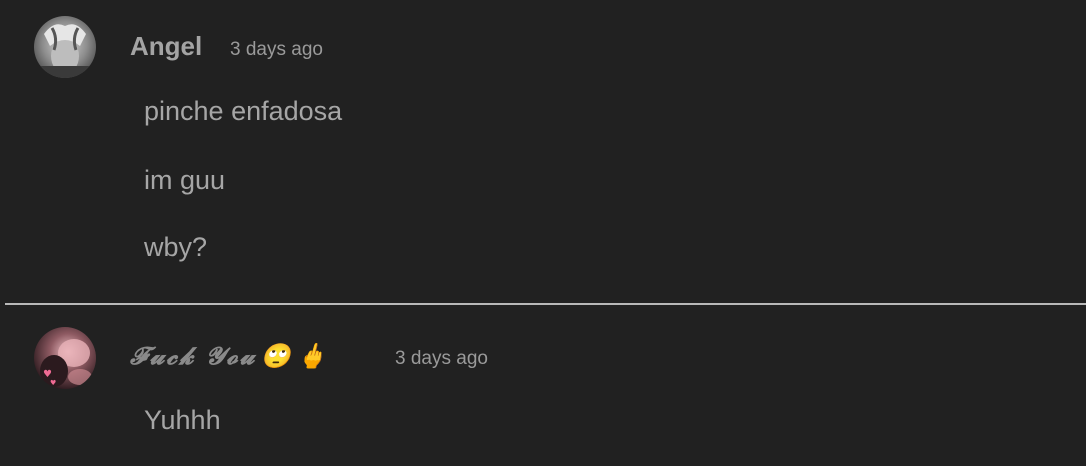 The width and height of the screenshot is (1086, 466). Describe the element at coordinates (176, 247) in the screenshot. I see `comment-line: wby?` at that location.